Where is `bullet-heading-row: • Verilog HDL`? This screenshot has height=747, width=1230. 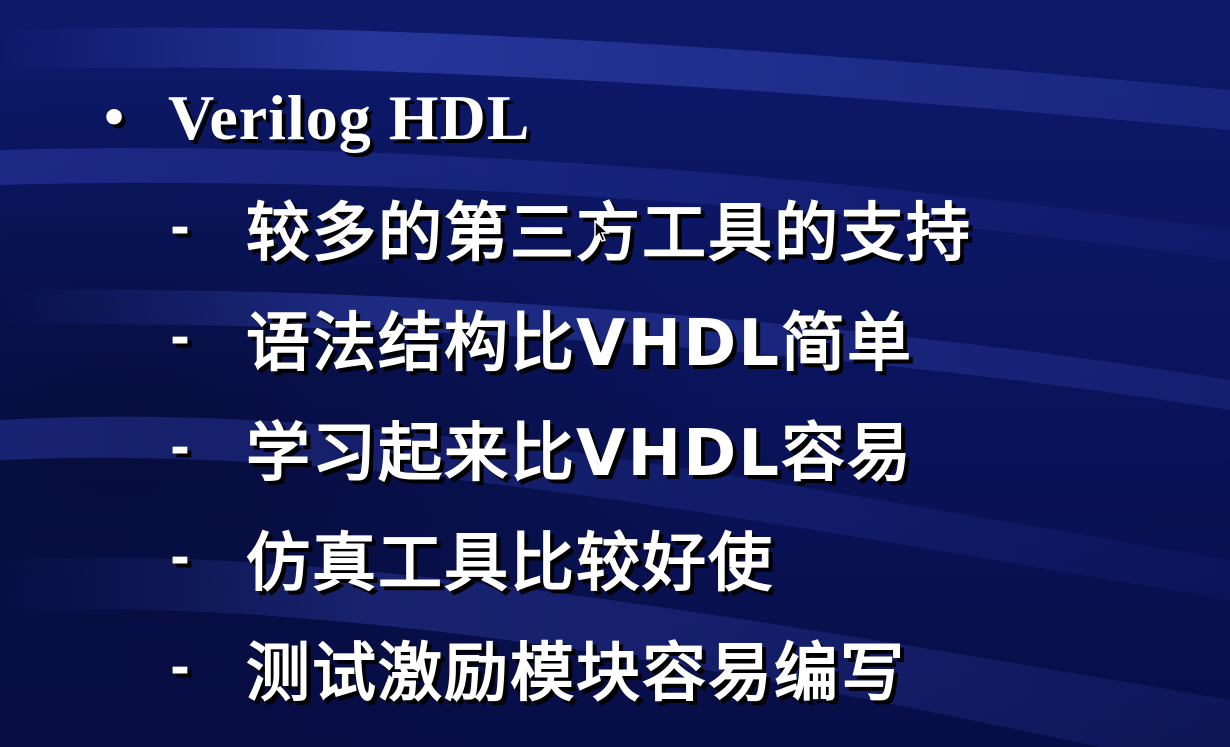 bullet-heading-row: • Verilog HDL is located at coordinates (315, 118).